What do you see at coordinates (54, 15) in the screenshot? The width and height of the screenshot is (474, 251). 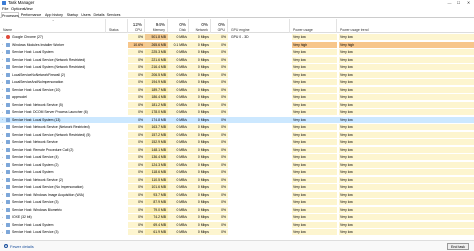 I see `tab-app-history: App history` at bounding box center [54, 15].